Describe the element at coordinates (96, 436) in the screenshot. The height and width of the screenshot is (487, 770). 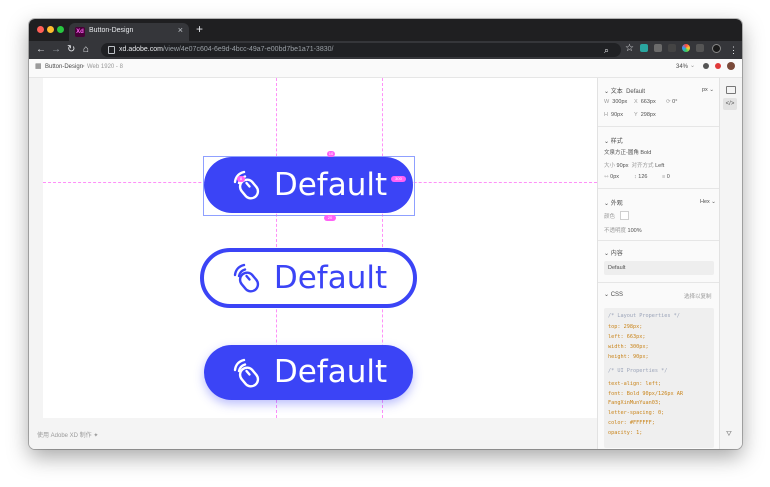
I see `xd-logo-icon: ✦` at that location.